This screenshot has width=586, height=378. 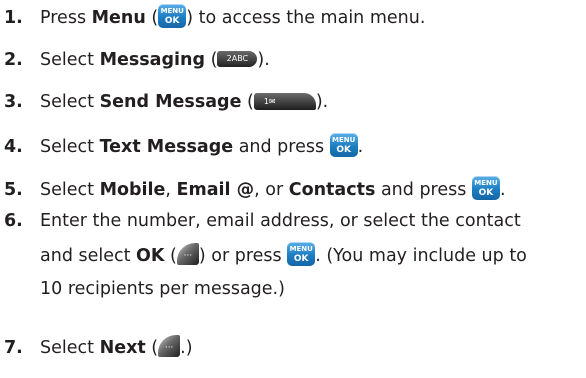 I want to click on key-2-icon: 2ABC, so click(x=237, y=59).